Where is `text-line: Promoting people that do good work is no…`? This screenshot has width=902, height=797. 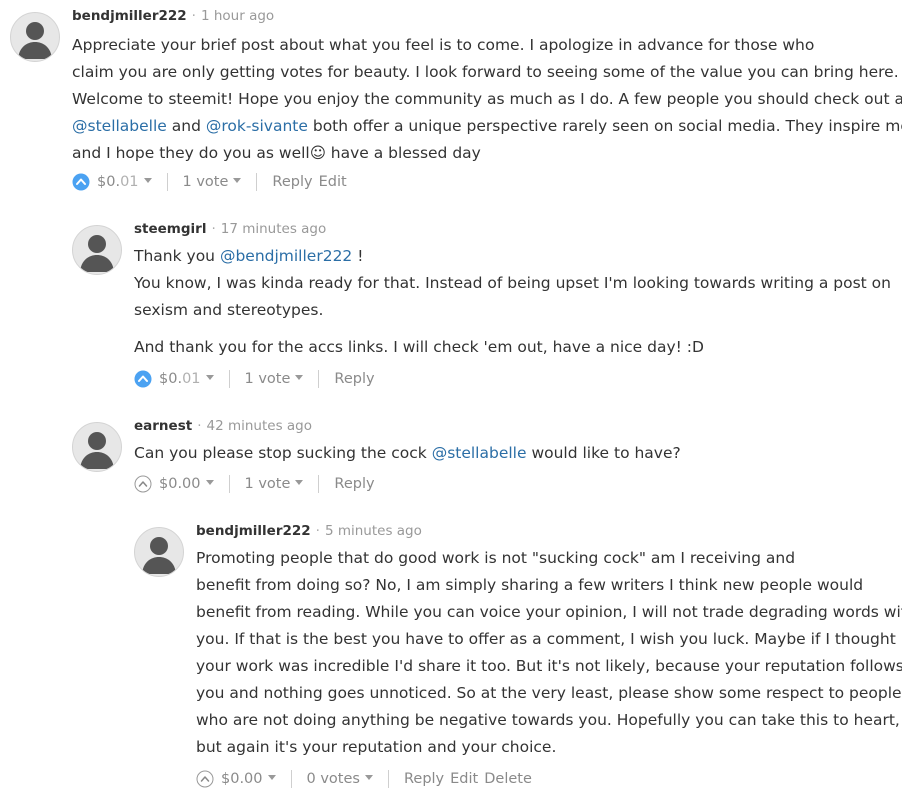 text-line: Promoting people that do good work is no… is located at coordinates (546, 558).